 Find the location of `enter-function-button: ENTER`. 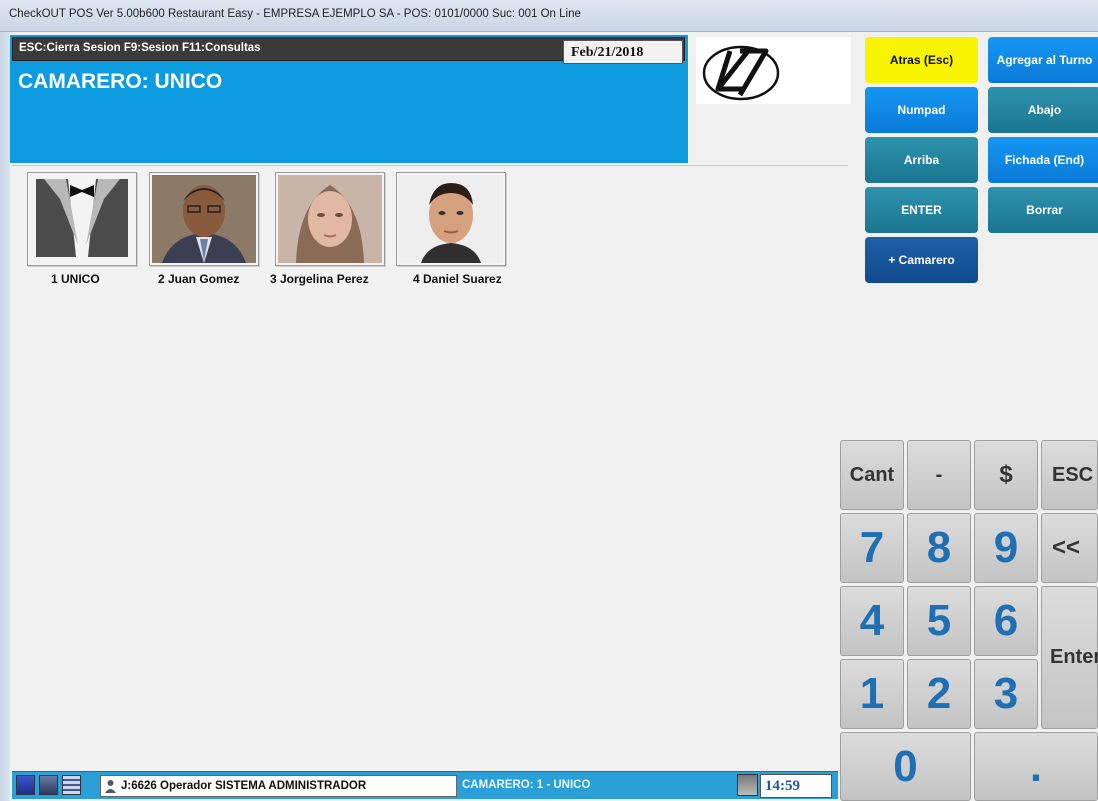

enter-function-button: ENTER is located at coordinates (921, 210).